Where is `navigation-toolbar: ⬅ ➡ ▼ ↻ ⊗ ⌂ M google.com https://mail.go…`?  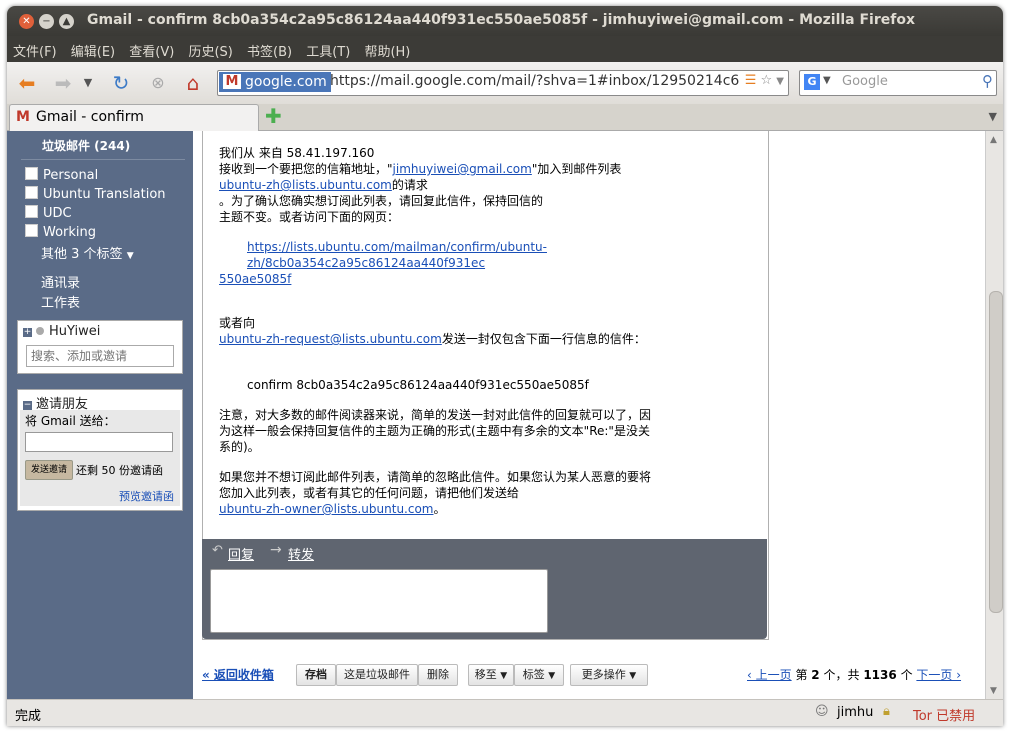 navigation-toolbar: ⬅ ➡ ▼ ↻ ⊗ ⌂ M google.com https://mail.go… is located at coordinates (505, 83).